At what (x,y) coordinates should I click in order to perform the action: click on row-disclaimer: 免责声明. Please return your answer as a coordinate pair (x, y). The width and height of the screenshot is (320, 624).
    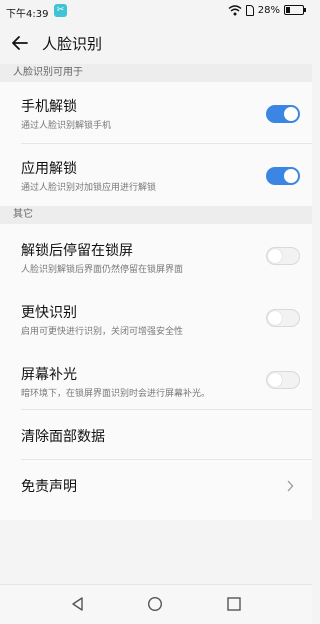
    Looking at the image, I should click on (156, 490).